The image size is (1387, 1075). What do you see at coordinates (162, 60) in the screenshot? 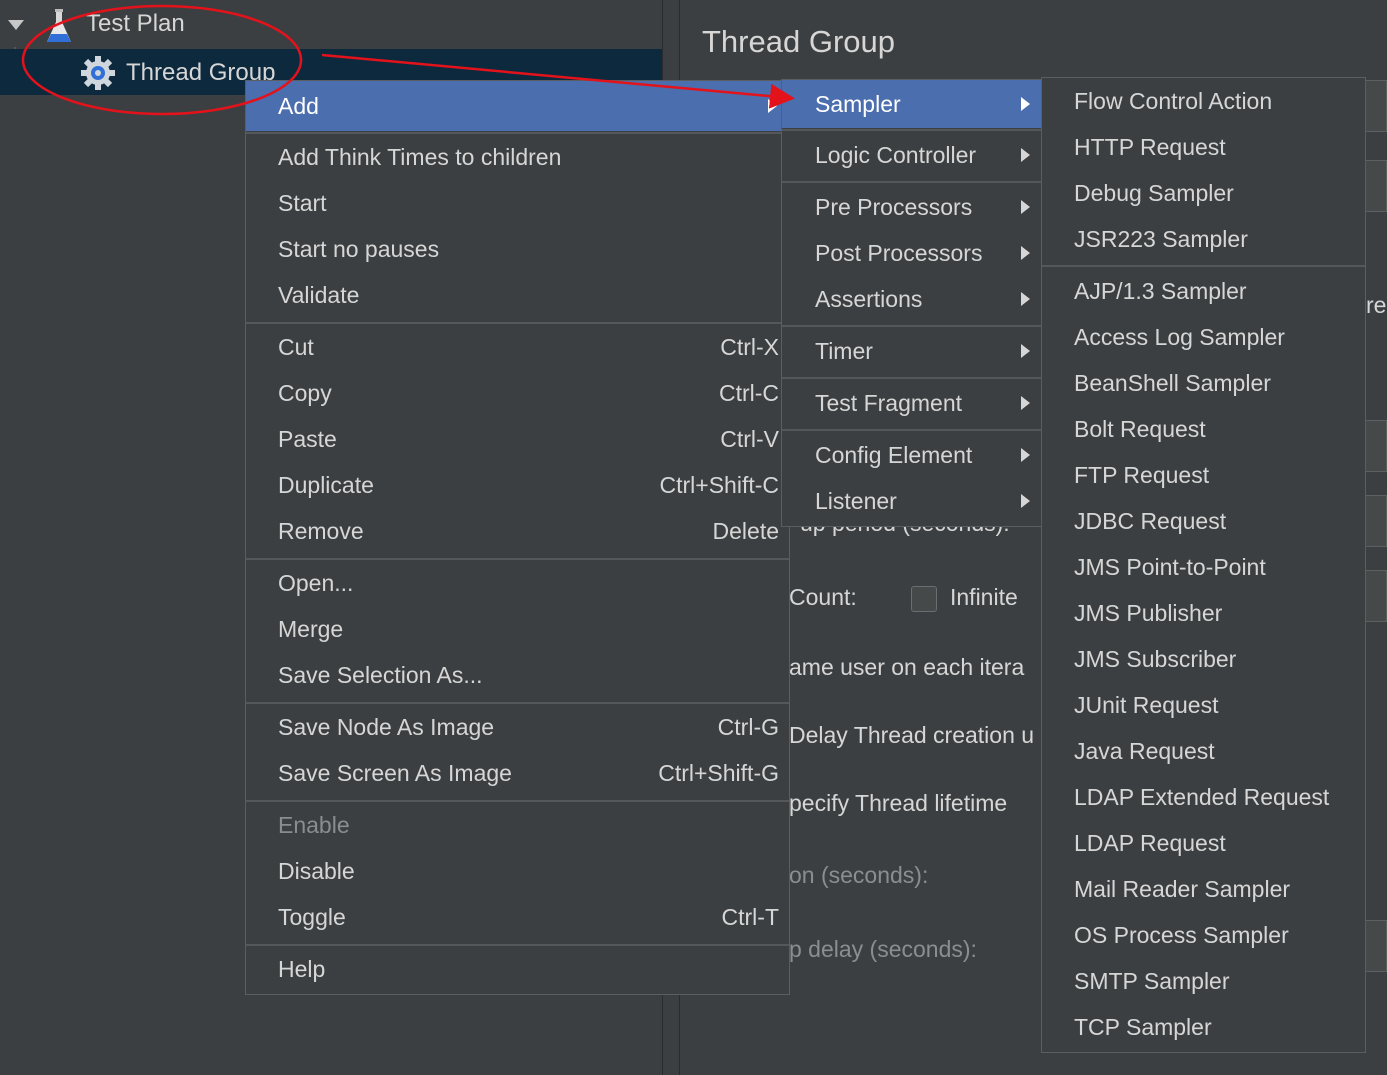
I see `annotation-ellipse` at bounding box center [162, 60].